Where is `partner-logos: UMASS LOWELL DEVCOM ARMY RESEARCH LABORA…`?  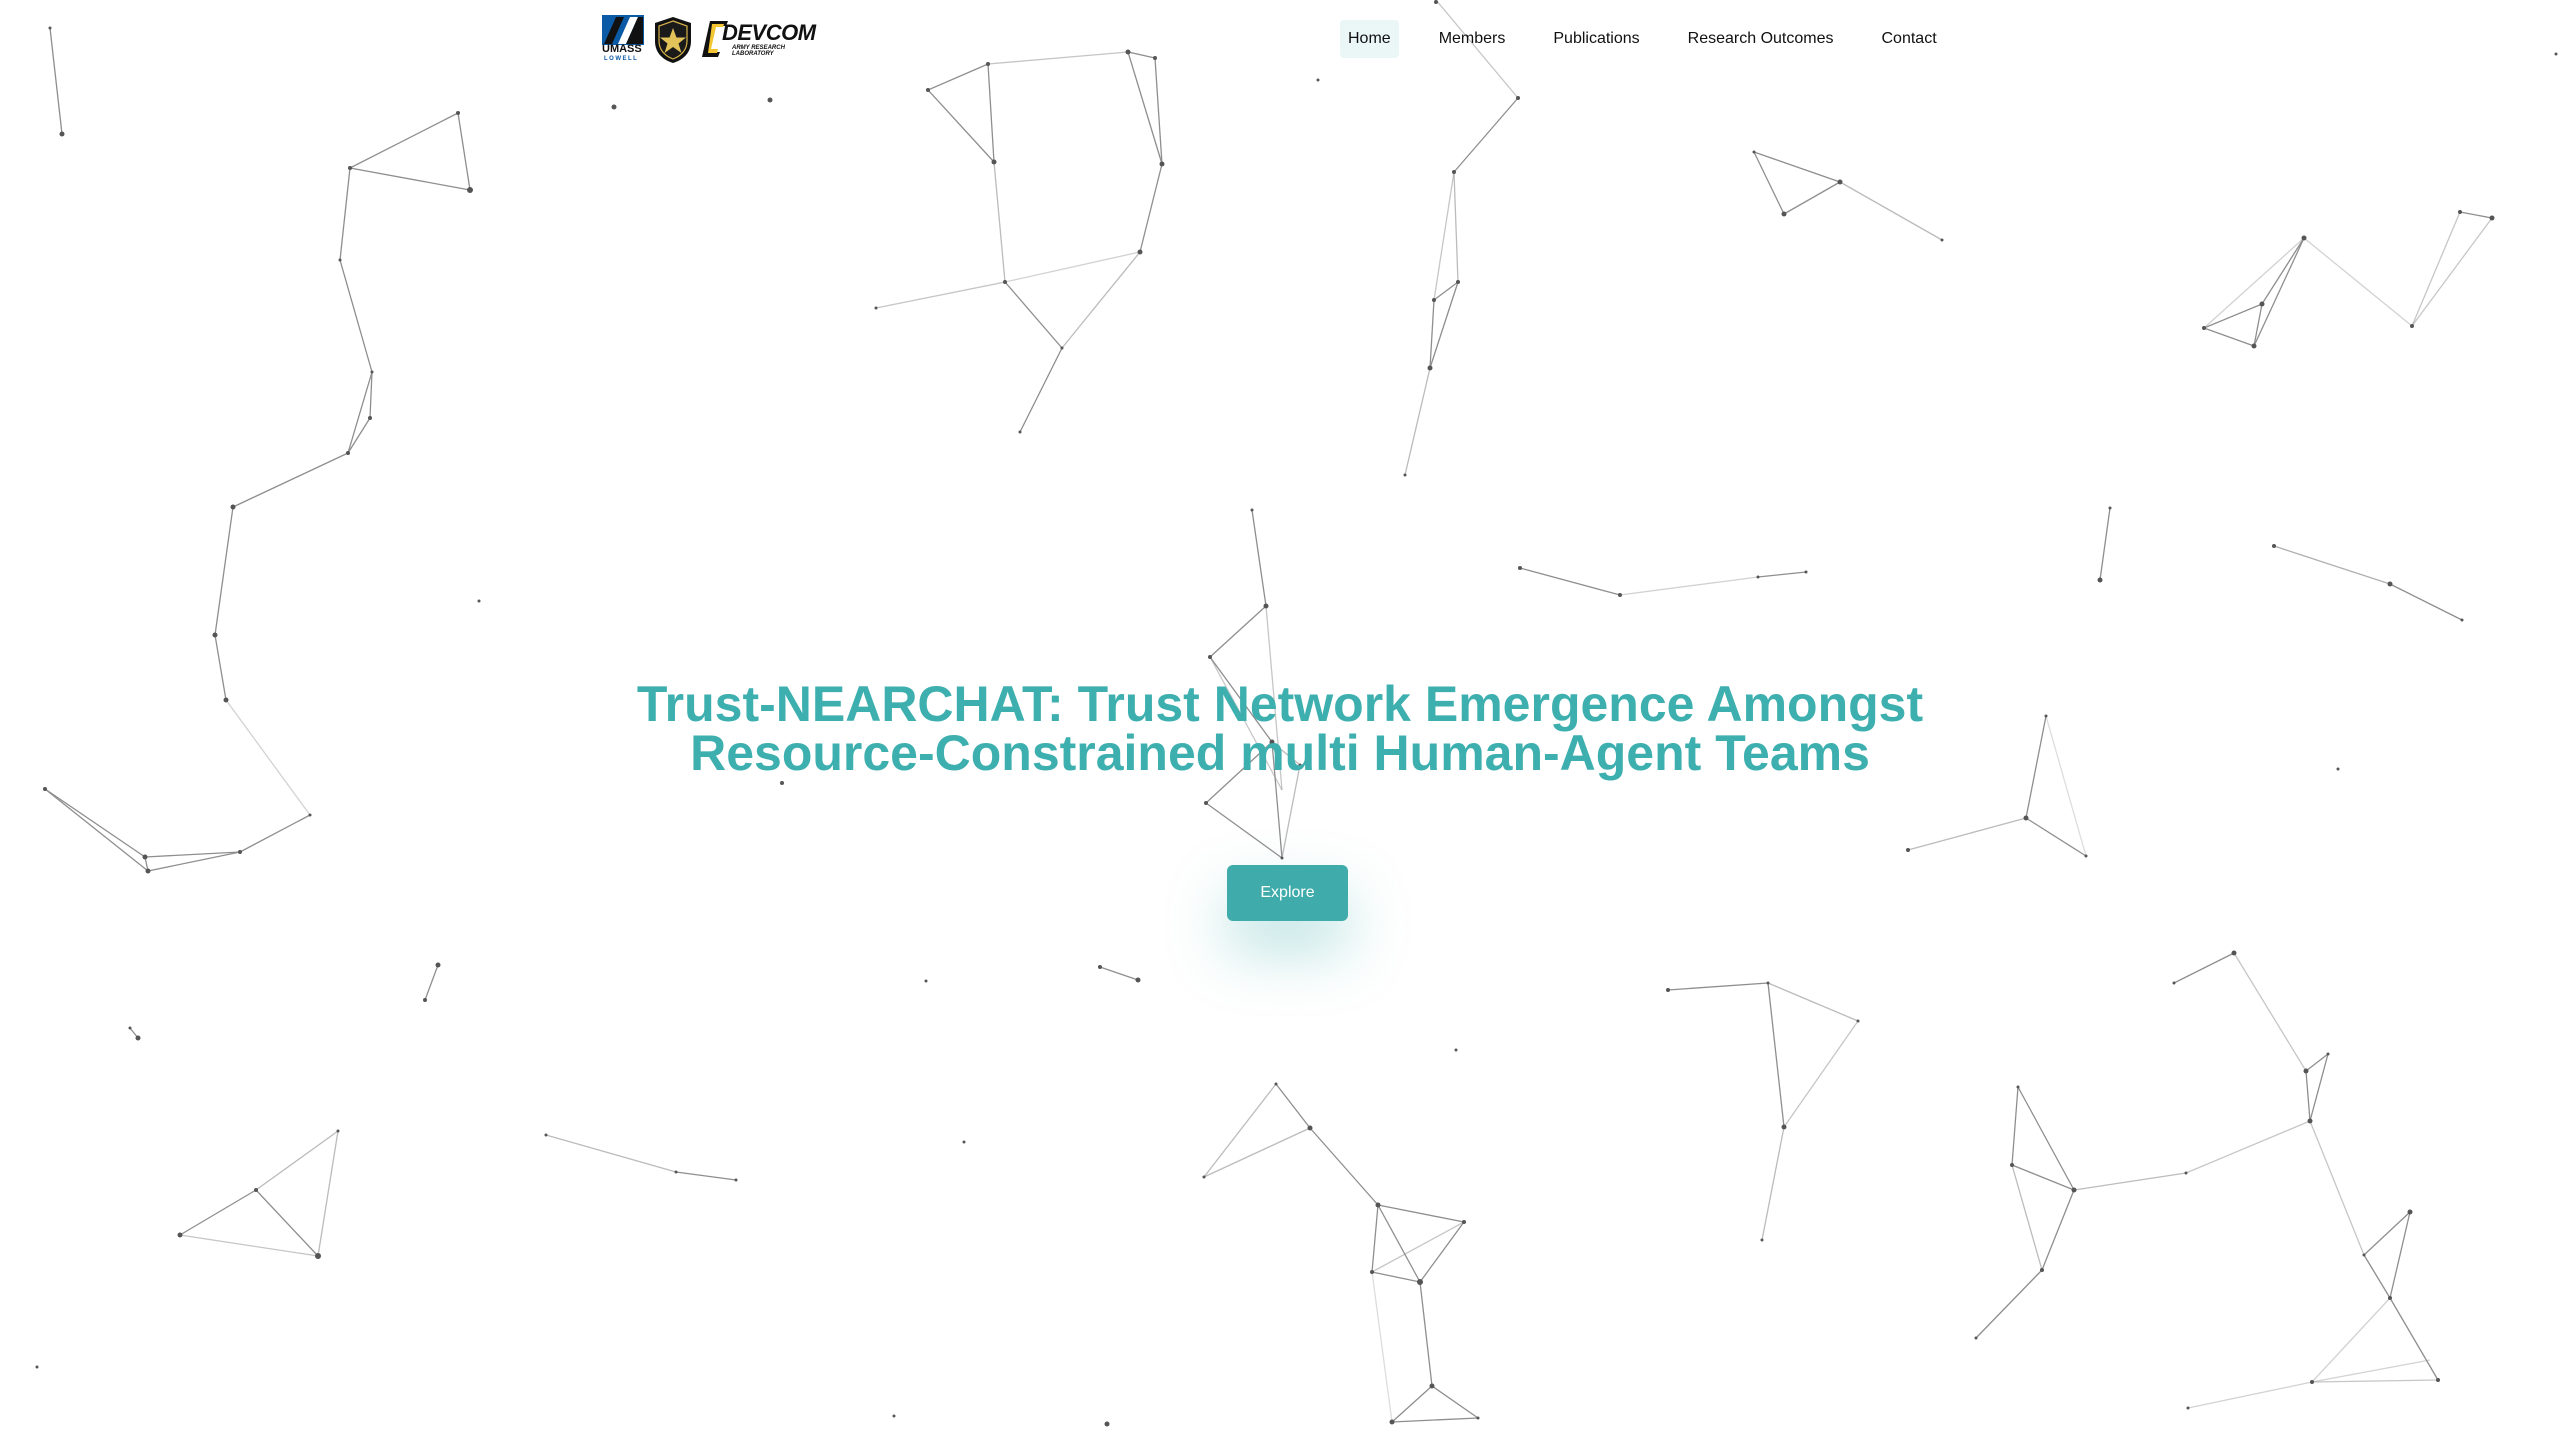 partner-logos: UMASS LOWELL DEVCOM ARMY RESEARCH LABORA… is located at coordinates (710, 40).